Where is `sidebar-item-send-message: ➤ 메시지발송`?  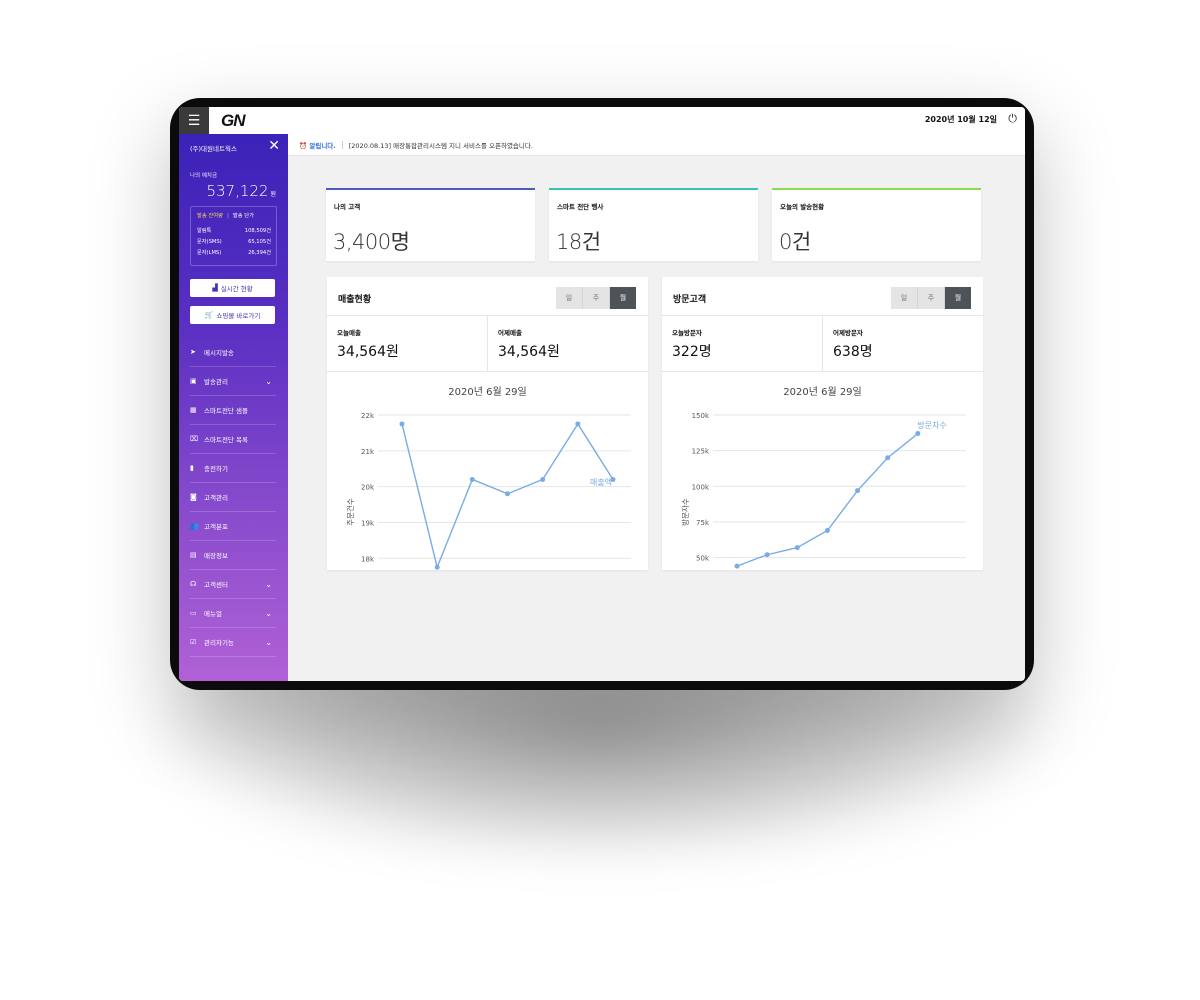
sidebar-item-send-message: ➤ 메시지발송 is located at coordinates (233, 352).